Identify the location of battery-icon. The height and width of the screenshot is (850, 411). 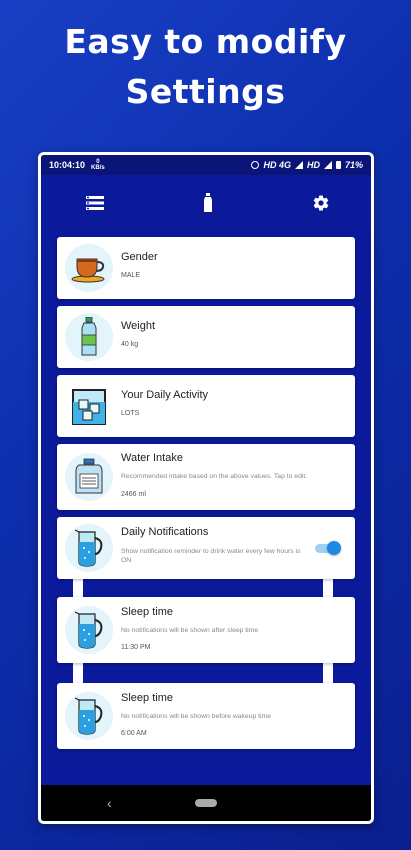
(338, 165).